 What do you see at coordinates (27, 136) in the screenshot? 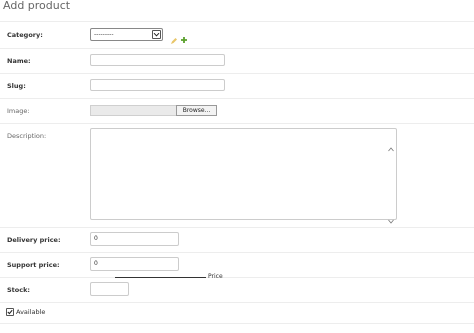
I see `description-label: Description:` at bounding box center [27, 136].